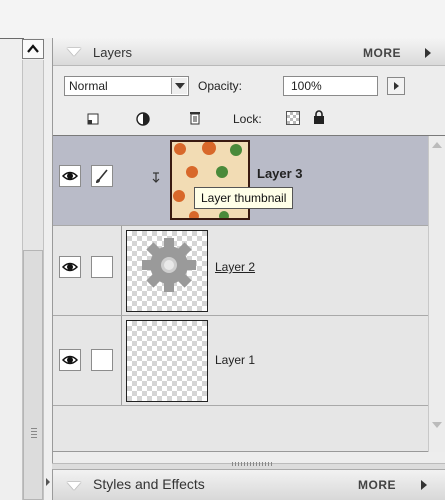 The height and width of the screenshot is (500, 445). What do you see at coordinates (320, 117) in the screenshot?
I see `lock-all-icon` at bounding box center [320, 117].